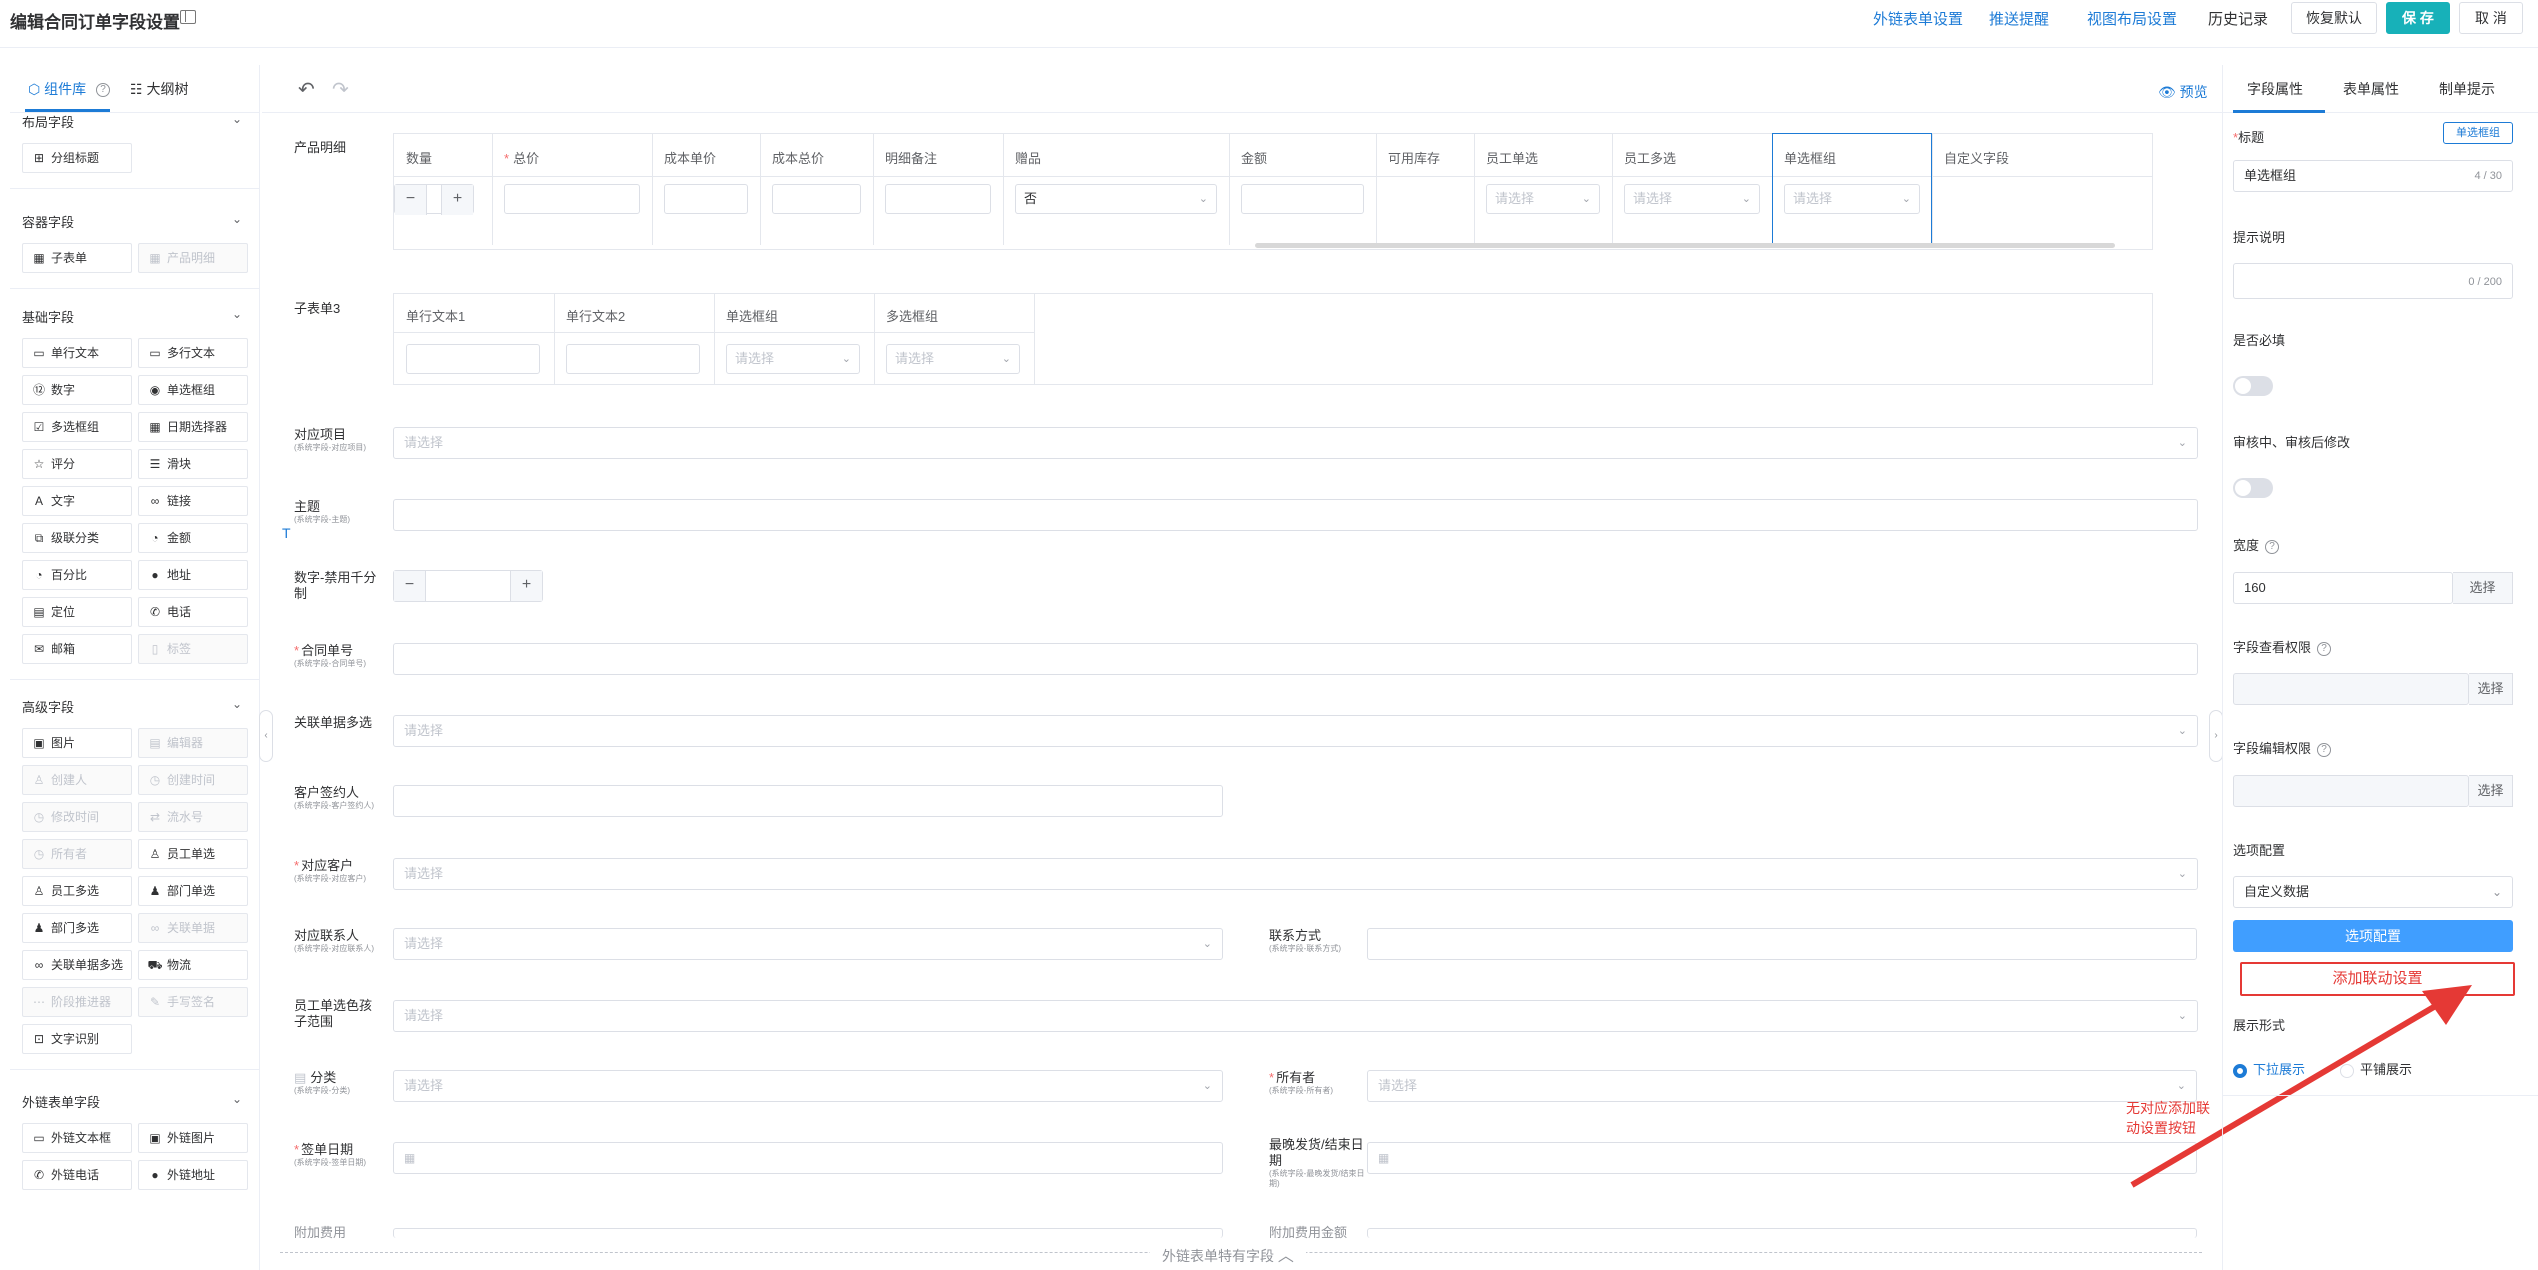  Describe the element at coordinates (434, 199) in the screenshot. I see `quantity-stepper: − +` at that location.